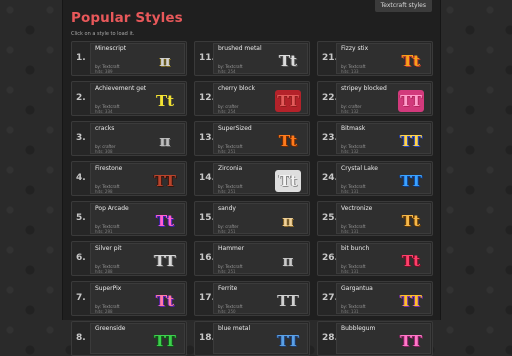  I want to click on style-card: 17. Ferrite by: Textcraft hits: 250 TT, so click(252, 298).